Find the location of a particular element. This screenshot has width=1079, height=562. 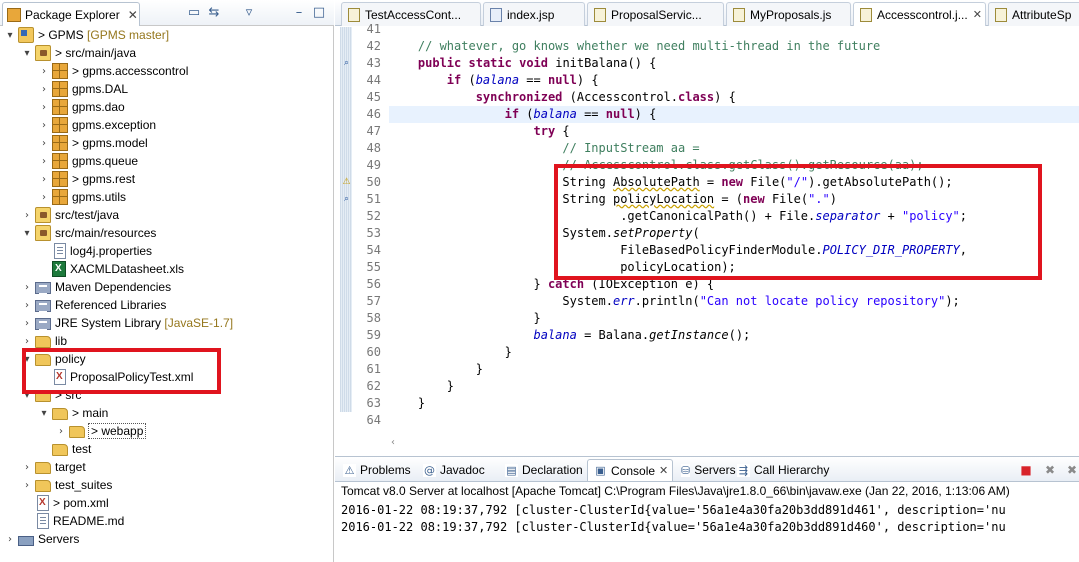

tree-item: › > gpms.rest is located at coordinates (67, 179).